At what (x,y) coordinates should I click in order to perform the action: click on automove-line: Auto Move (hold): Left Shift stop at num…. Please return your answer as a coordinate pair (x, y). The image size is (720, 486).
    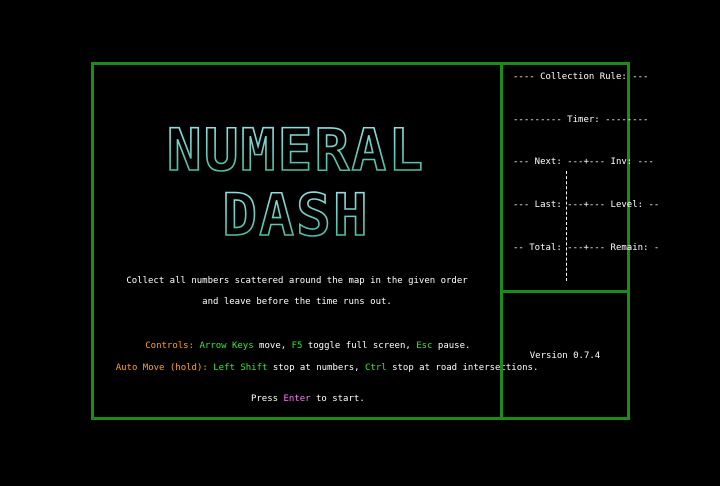
    Looking at the image, I should click on (316, 368).